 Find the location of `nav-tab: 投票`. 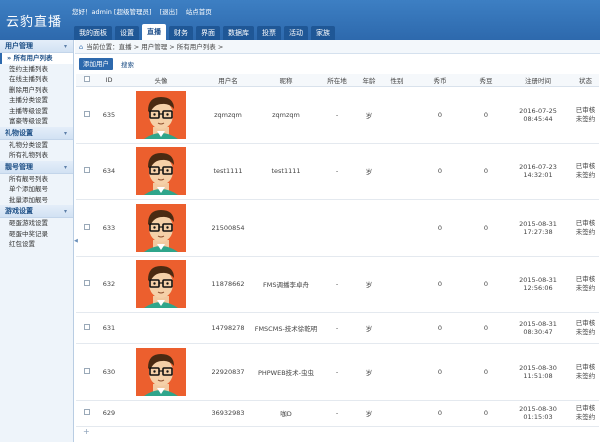

nav-tab: 投票 is located at coordinates (269, 33).